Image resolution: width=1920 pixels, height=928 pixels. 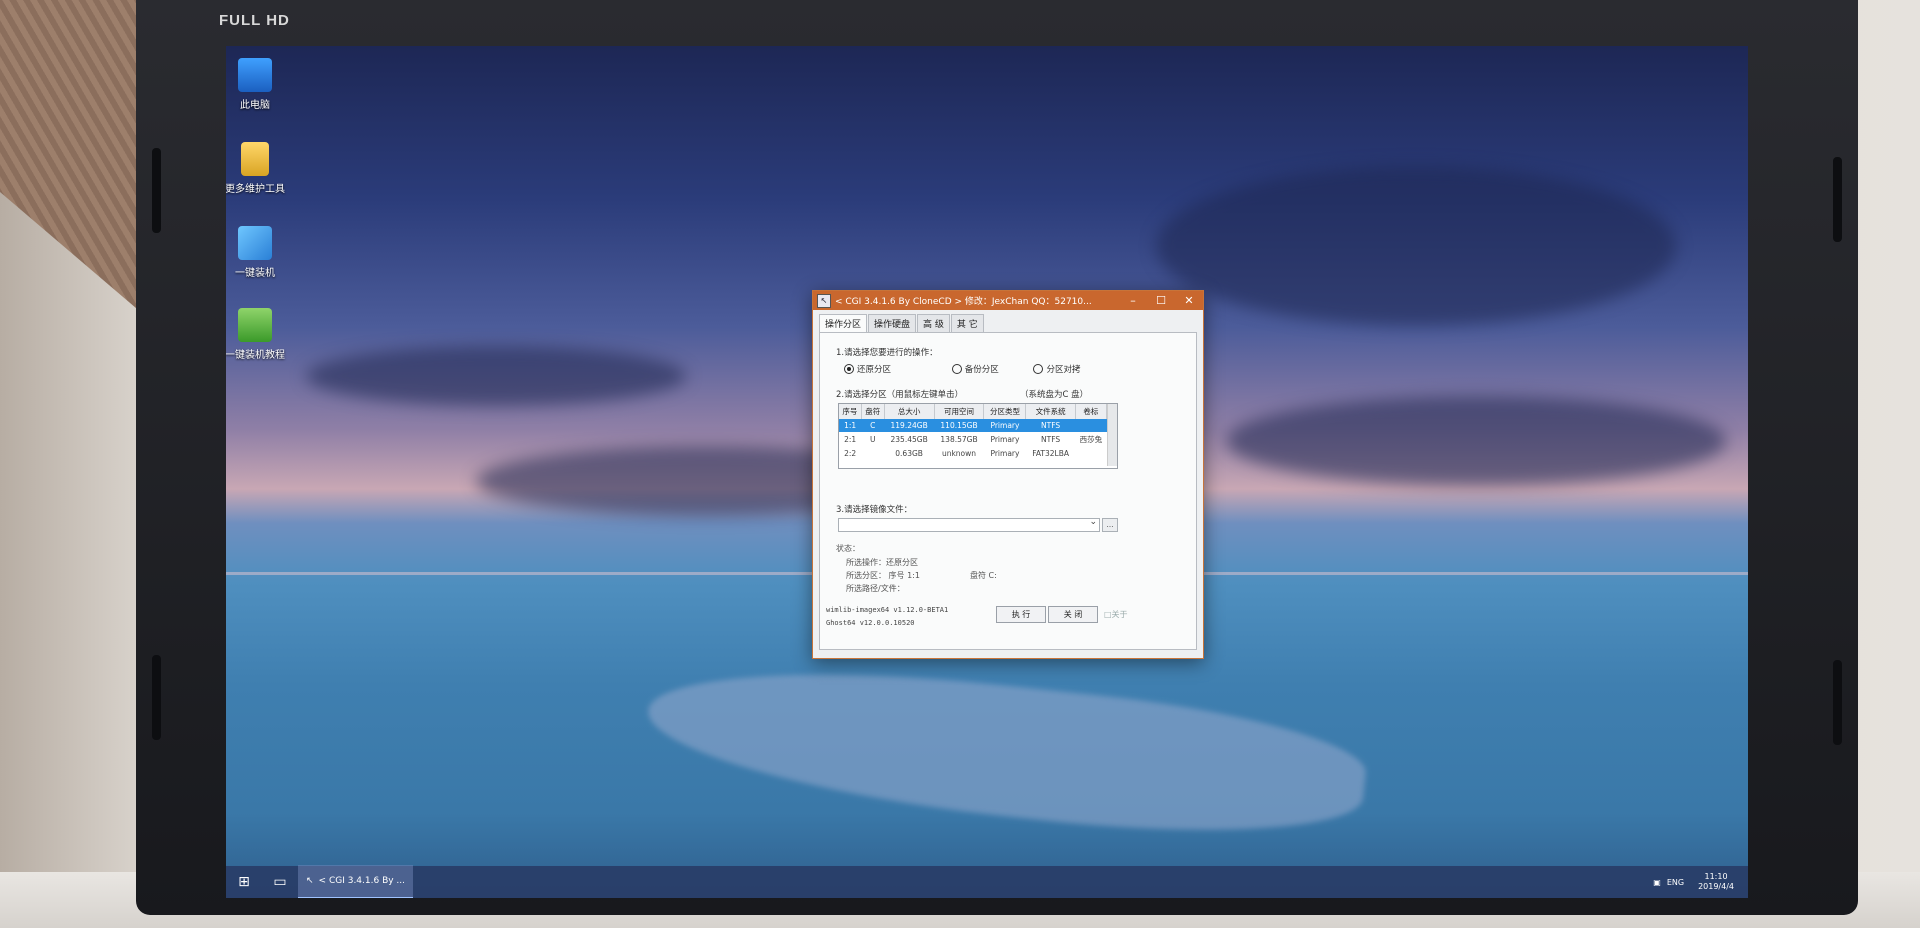 I want to click on table-cell: FAT32LBA, so click(x=1050, y=453).